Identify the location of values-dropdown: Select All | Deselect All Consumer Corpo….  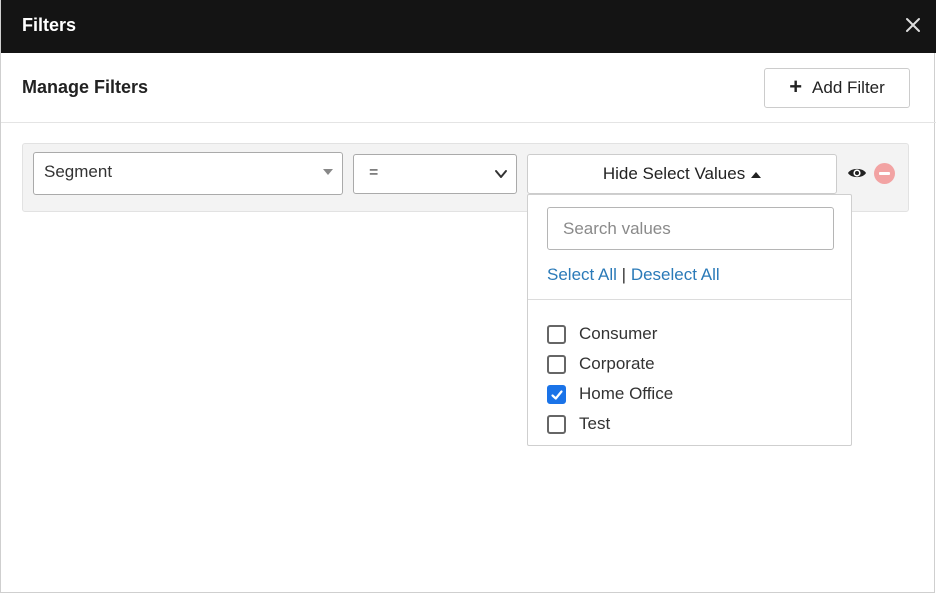
(689, 320).